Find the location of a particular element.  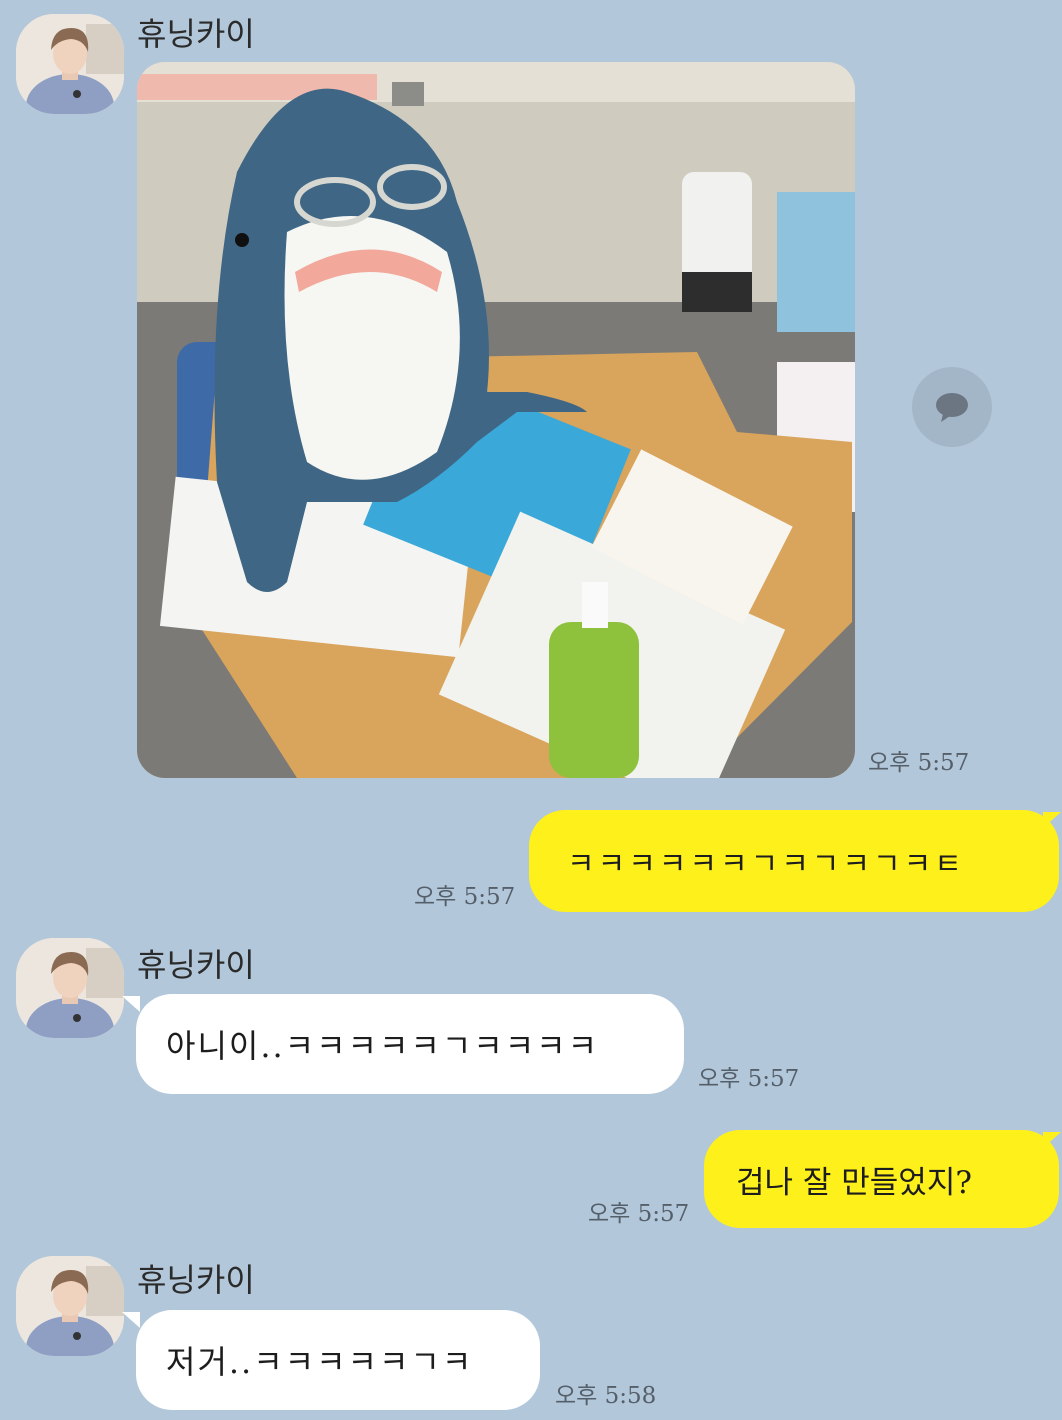

incoming-message-bubble: 저거..ㅋㅋㅋㅋㅋㄱㅋ is located at coordinates (338, 1360).